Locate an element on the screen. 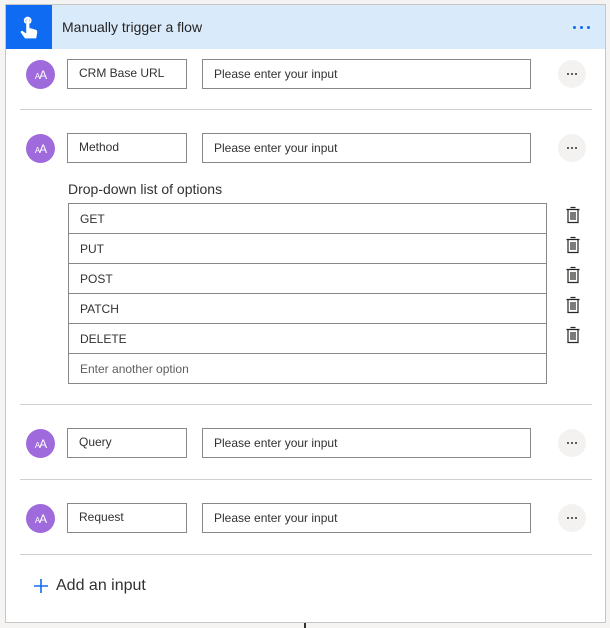 This screenshot has height=628, width=610. more-dots-icon is located at coordinates (581, 27).